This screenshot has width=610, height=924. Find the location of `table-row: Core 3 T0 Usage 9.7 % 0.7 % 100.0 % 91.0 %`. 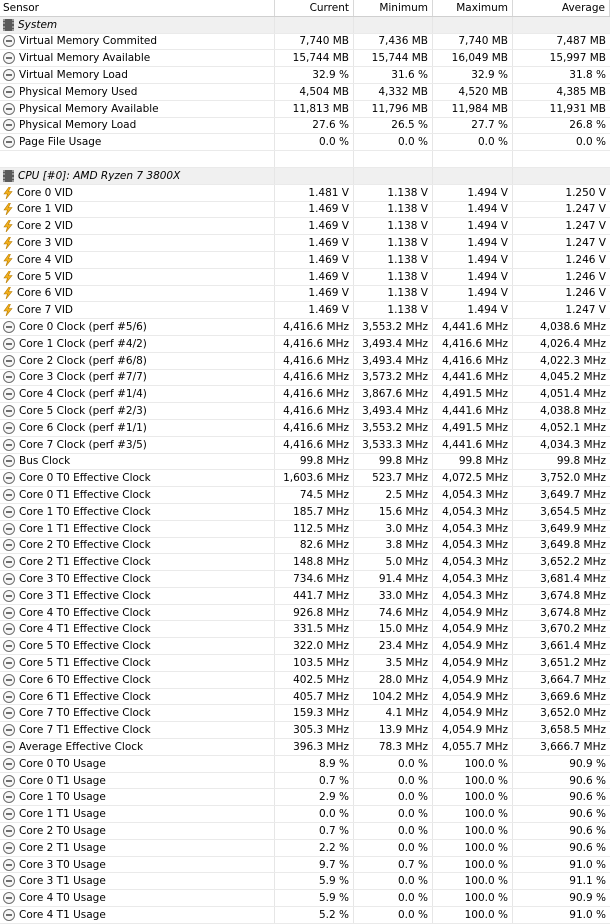

table-row: Core 3 T0 Usage 9.7 % 0.7 % 100.0 % 91.0 % is located at coordinates (305, 865).